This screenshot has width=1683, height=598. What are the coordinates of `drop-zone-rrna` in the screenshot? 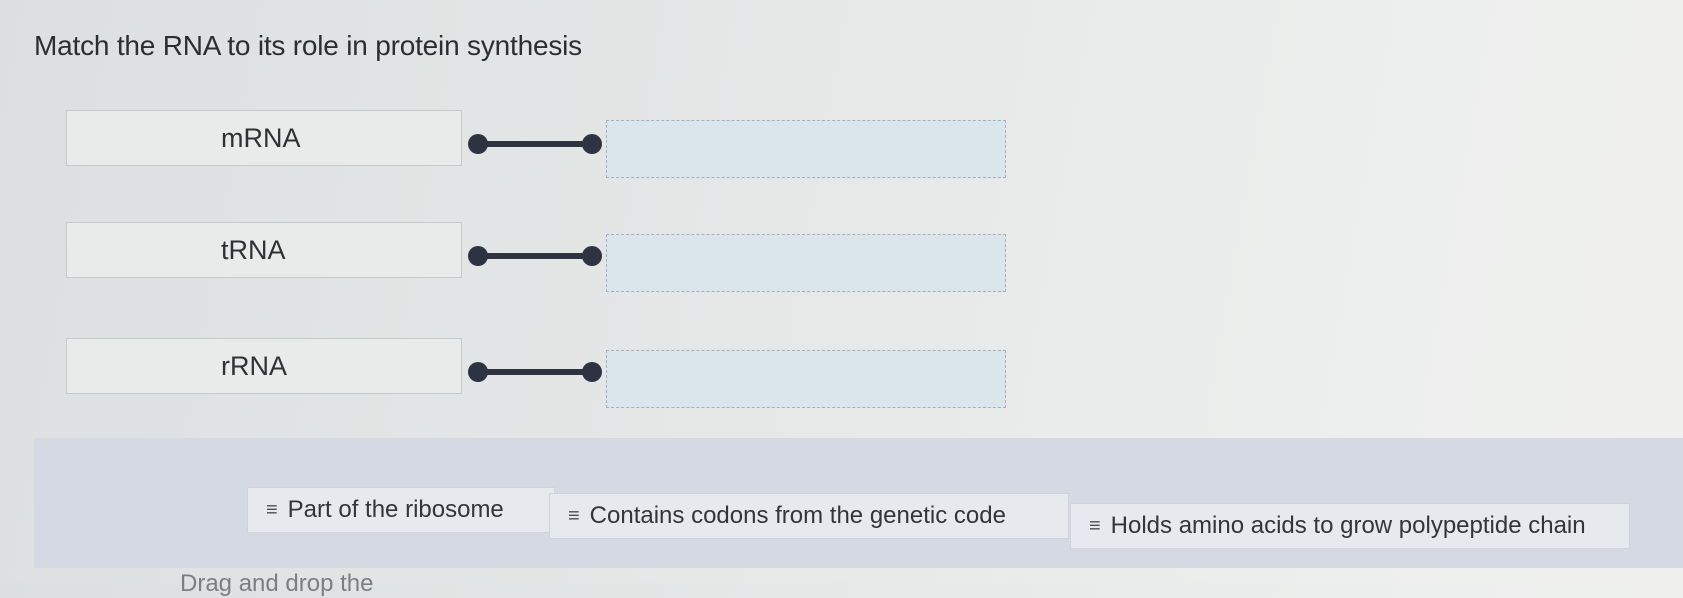 It's located at (806, 379).